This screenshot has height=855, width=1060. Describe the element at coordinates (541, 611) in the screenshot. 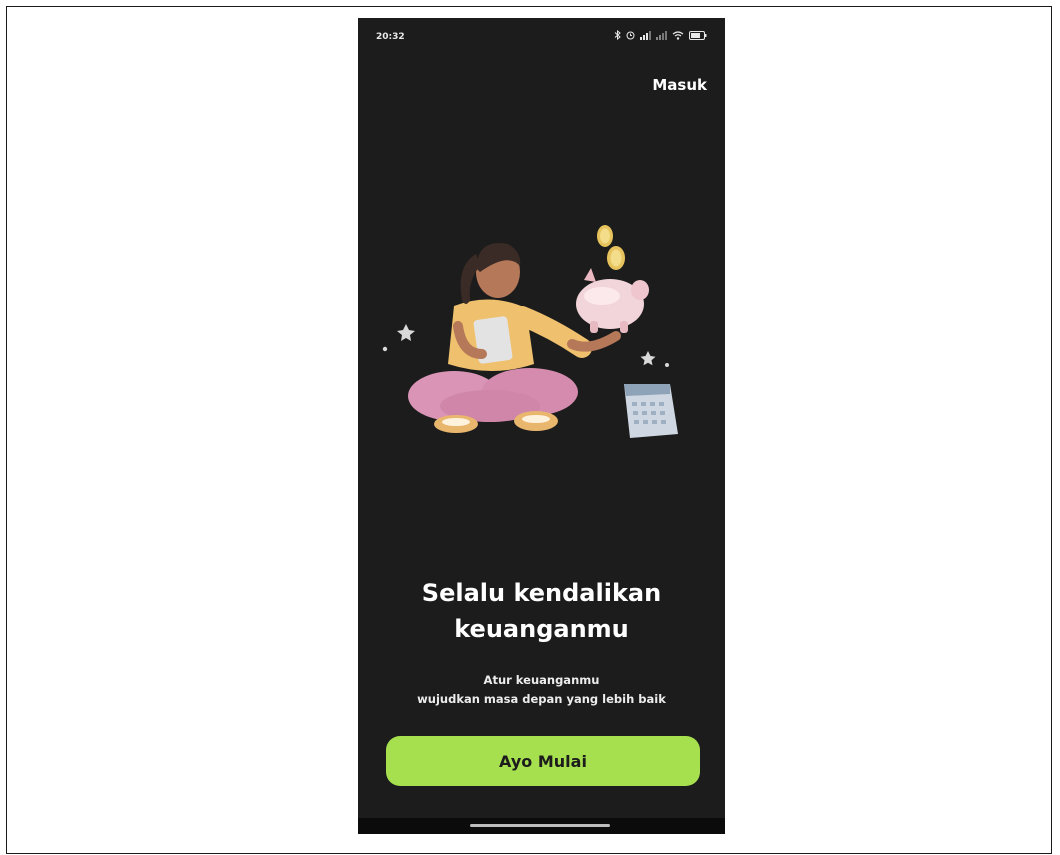

I see `hero-title: Selalu kendalikan keuanganmu` at that location.